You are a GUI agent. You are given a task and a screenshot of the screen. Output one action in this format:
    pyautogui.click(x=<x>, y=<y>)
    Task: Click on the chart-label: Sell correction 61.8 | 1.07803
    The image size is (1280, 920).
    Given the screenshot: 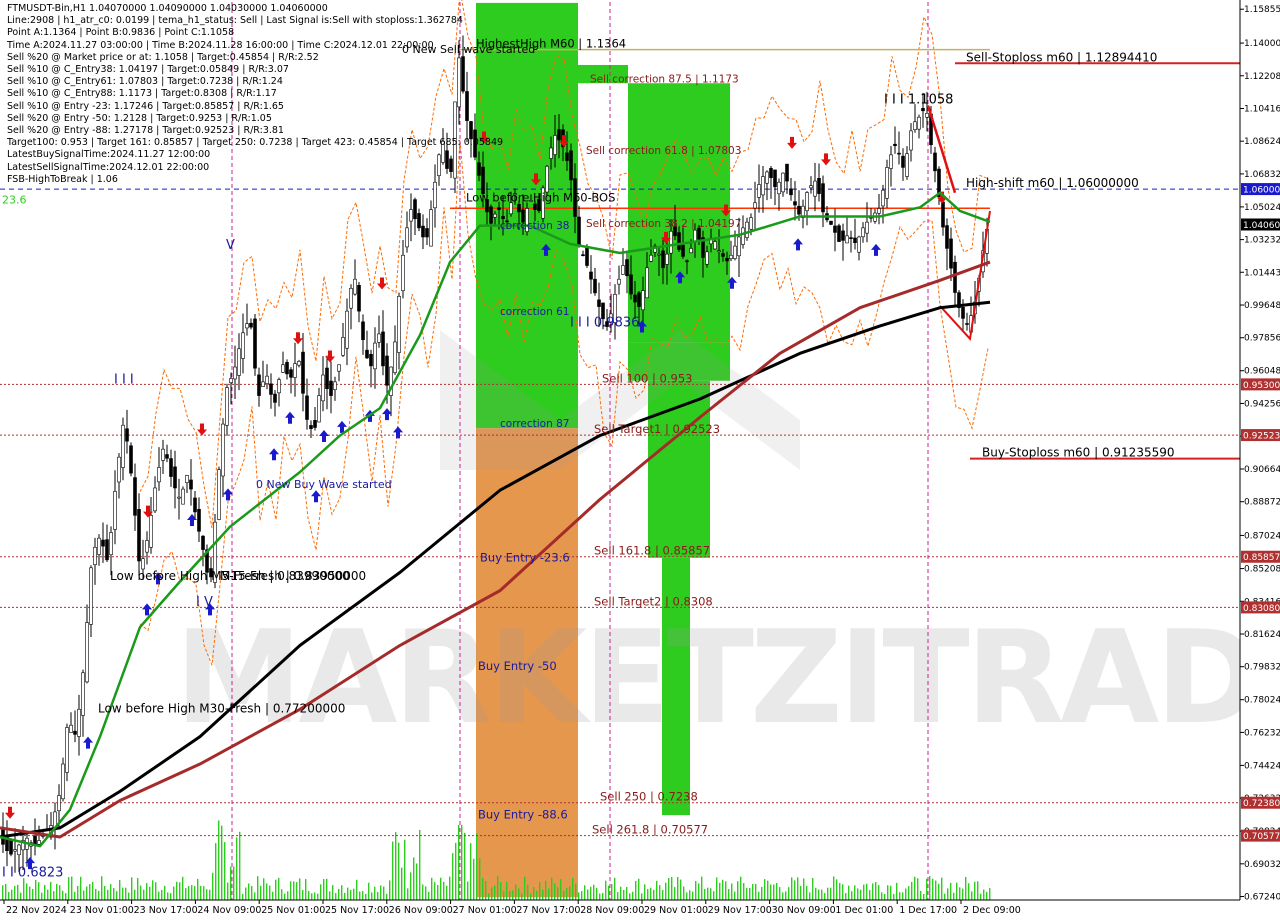 What is the action you would take?
    pyautogui.click(x=663, y=151)
    